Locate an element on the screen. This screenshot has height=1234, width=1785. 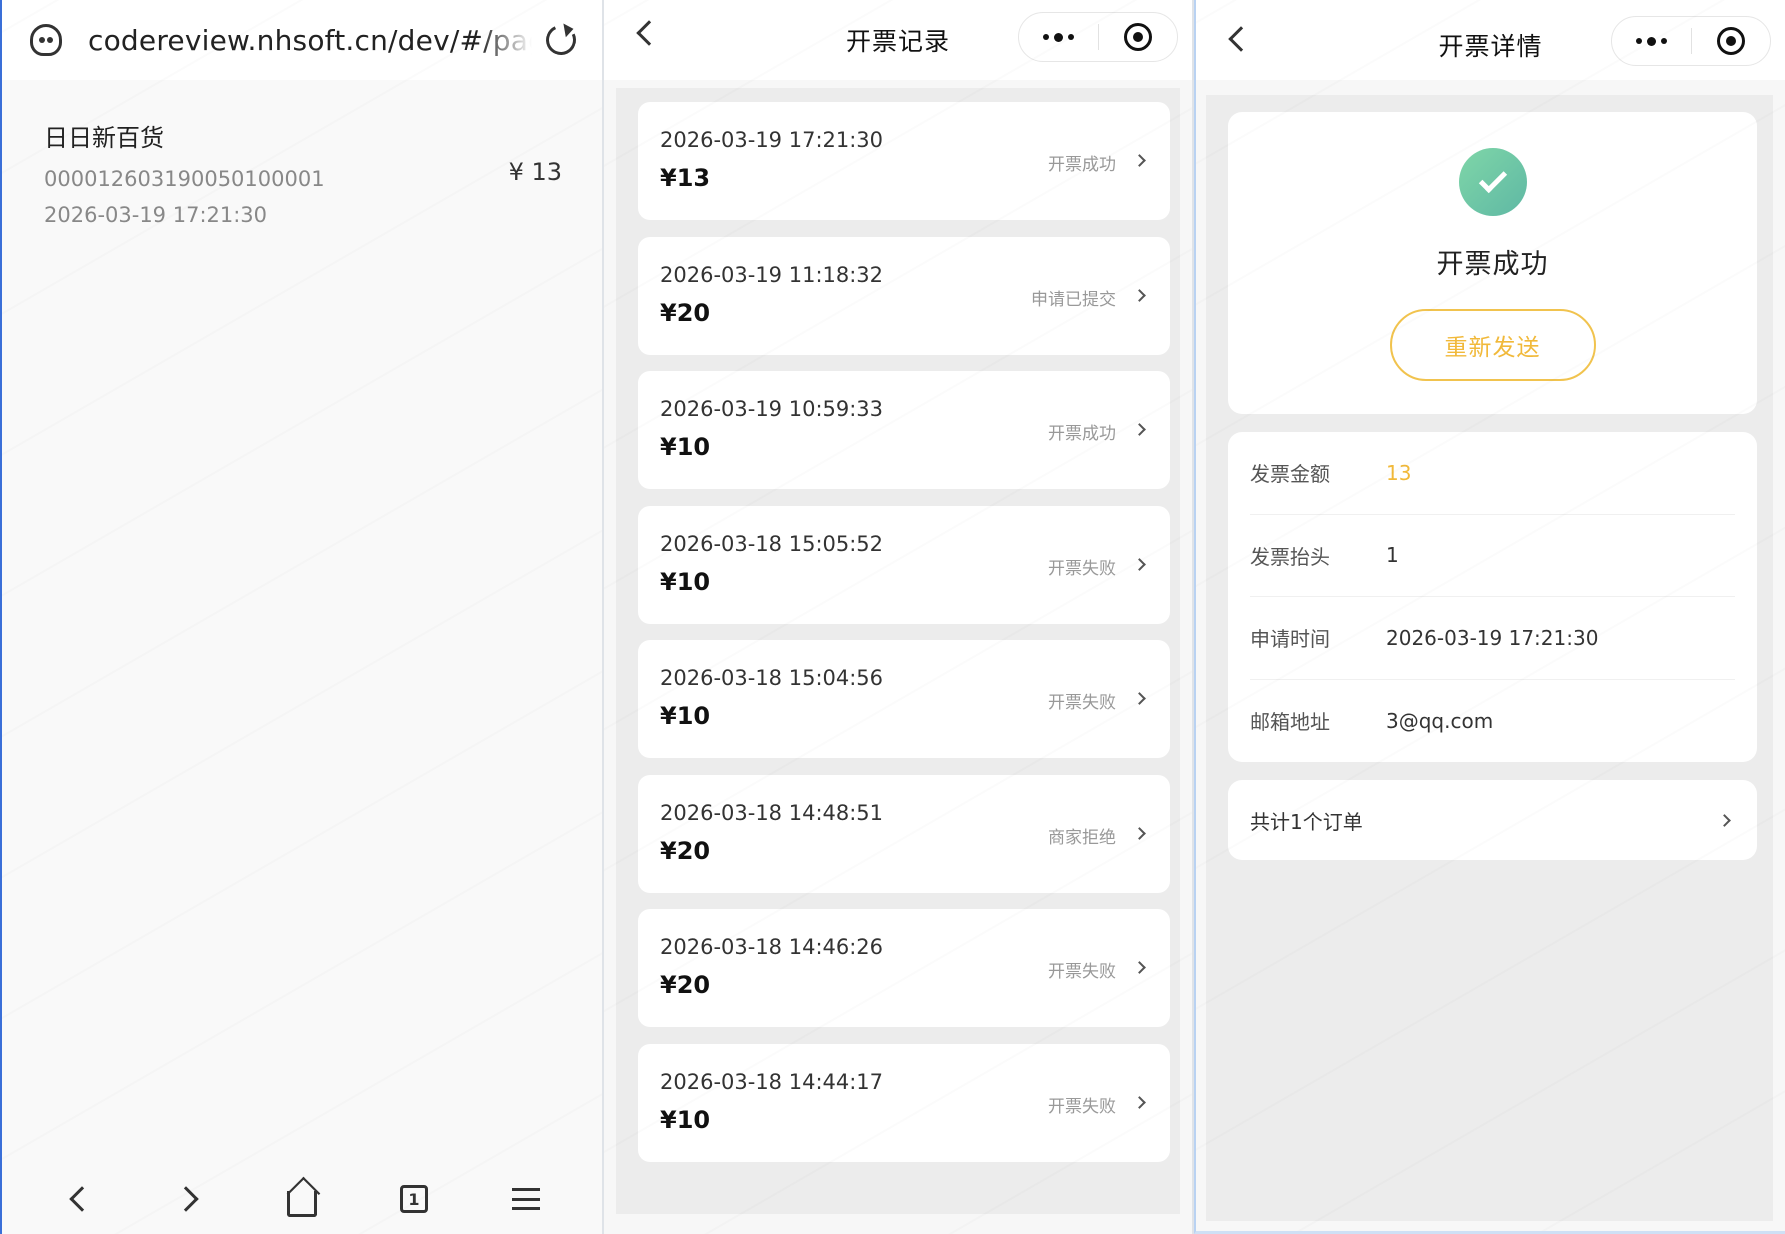
page-title: 开票详情 is located at coordinates (1490, 46).